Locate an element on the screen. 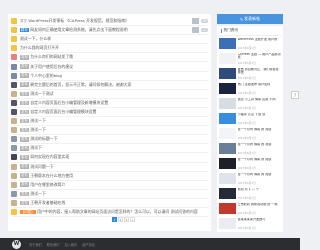  topic-title: 测试问题一下 is located at coordinates (119, 167).